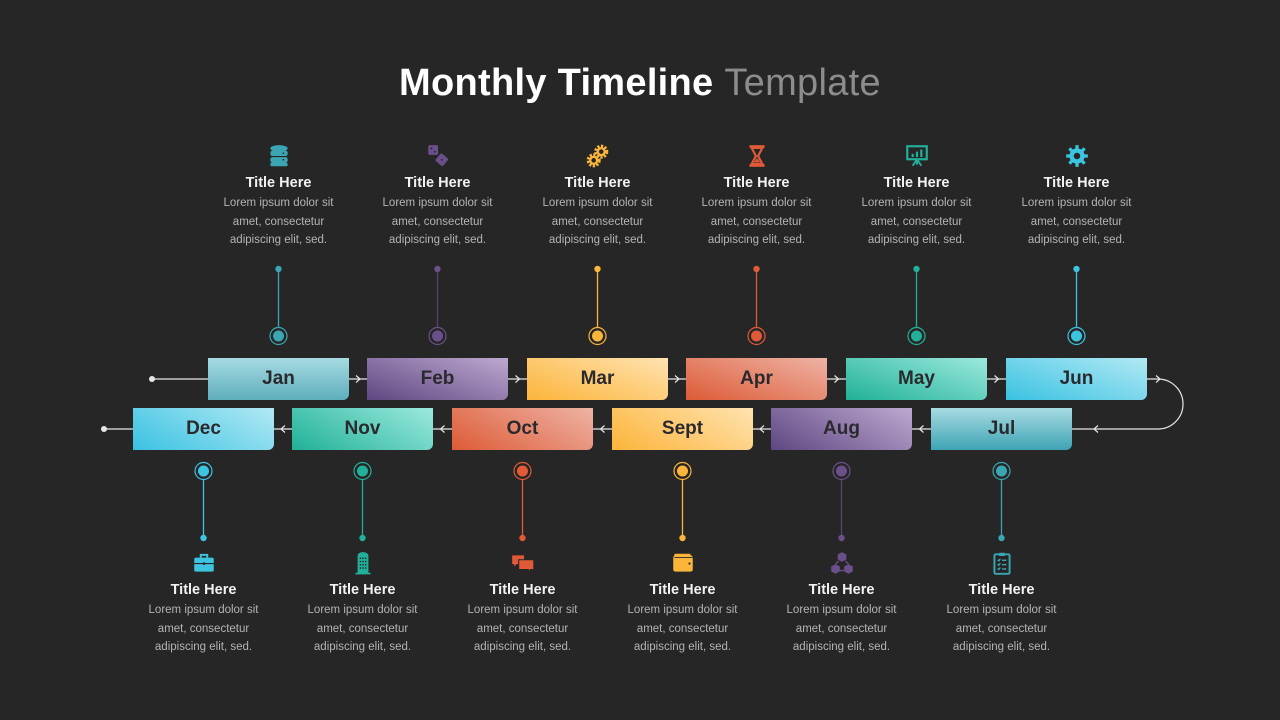 The width and height of the screenshot is (1280, 720). I want to click on office-building-icon, so click(363, 563).